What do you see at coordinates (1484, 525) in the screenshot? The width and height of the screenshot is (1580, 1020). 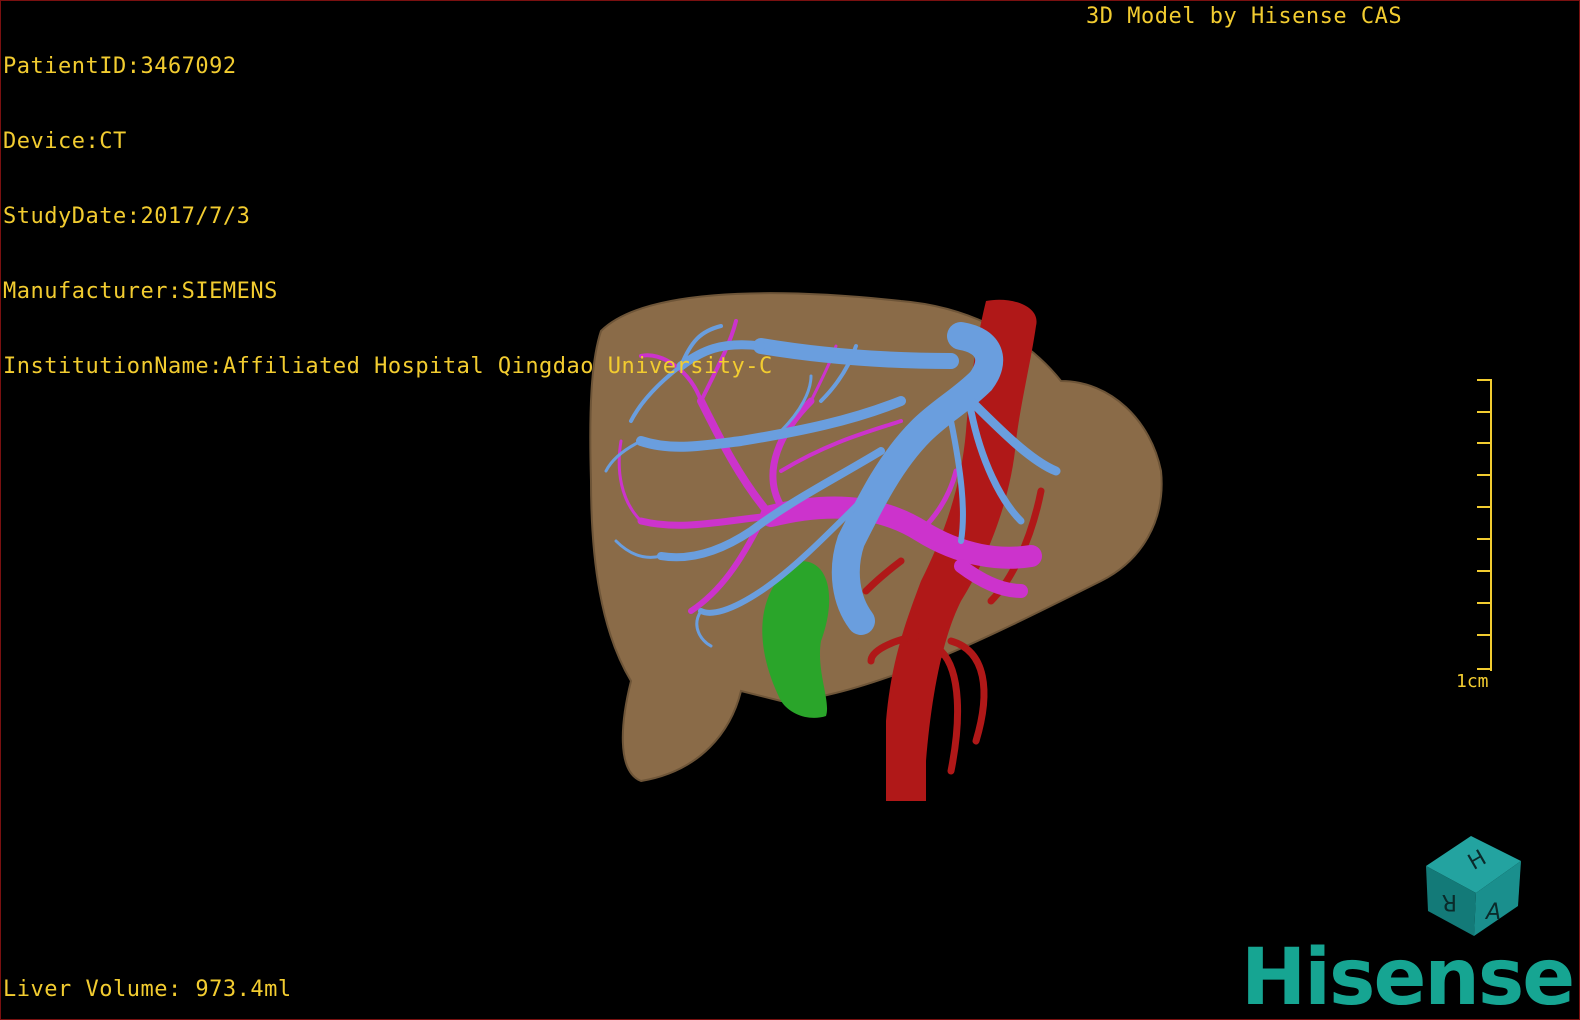 I see `scale-ruler` at bounding box center [1484, 525].